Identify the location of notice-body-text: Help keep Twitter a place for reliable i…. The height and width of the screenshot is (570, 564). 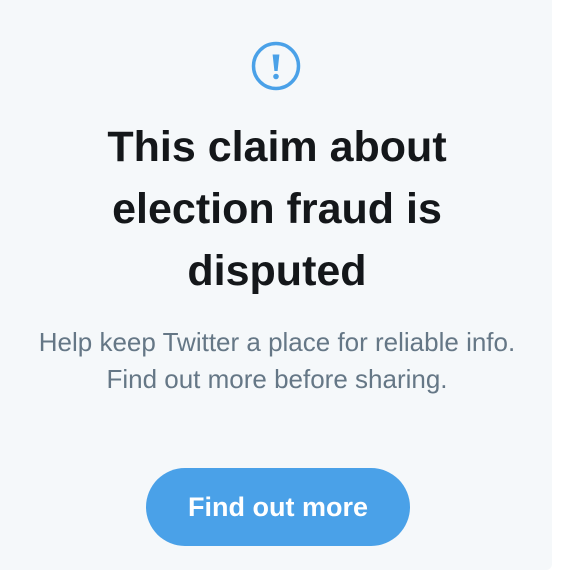
(277, 360).